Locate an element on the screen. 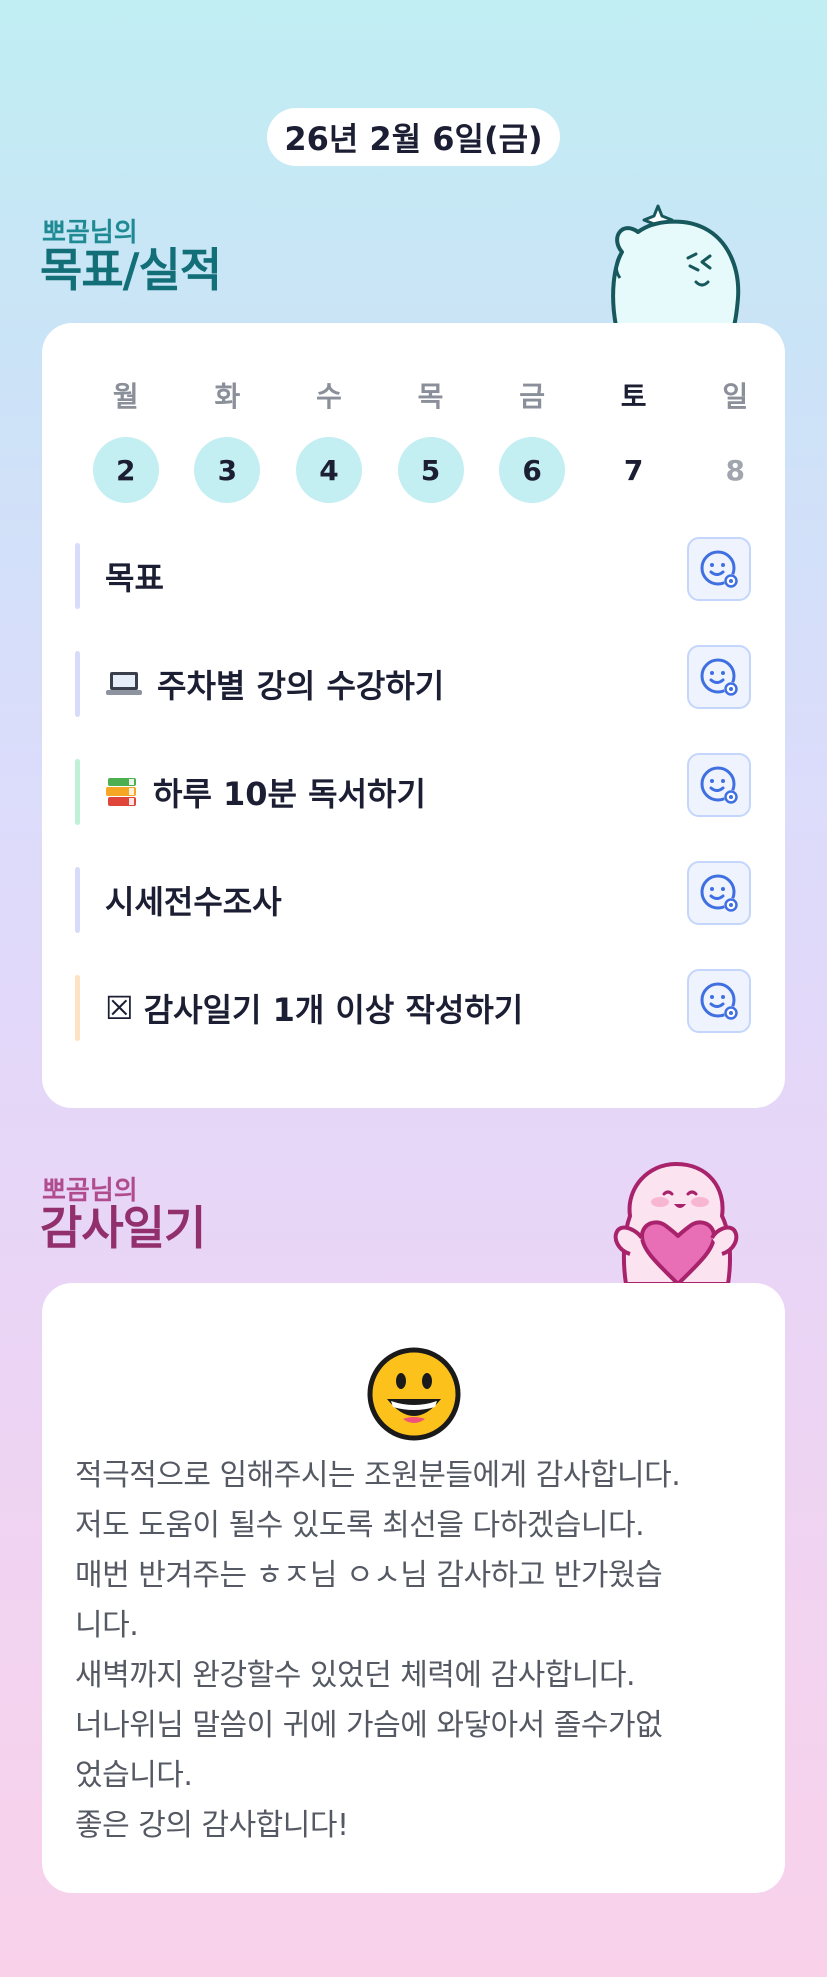 This screenshot has height=1977, width=827. day-column-sun: 일 8 is located at coordinates (735, 439).